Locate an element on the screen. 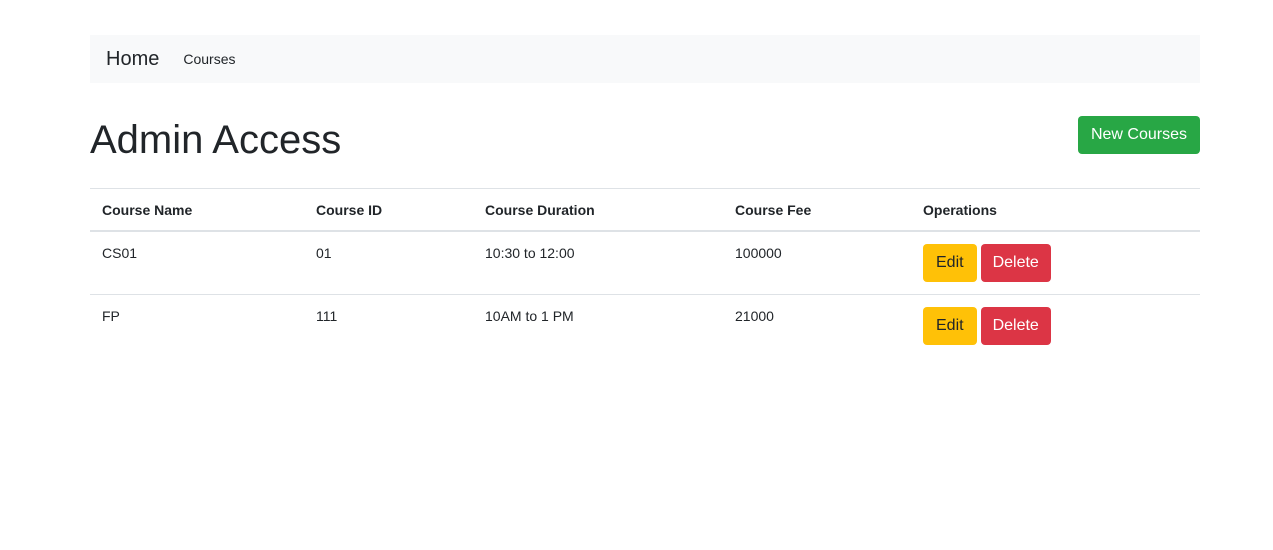 The image size is (1273, 550). navbar: Home Courses is located at coordinates (645, 59).